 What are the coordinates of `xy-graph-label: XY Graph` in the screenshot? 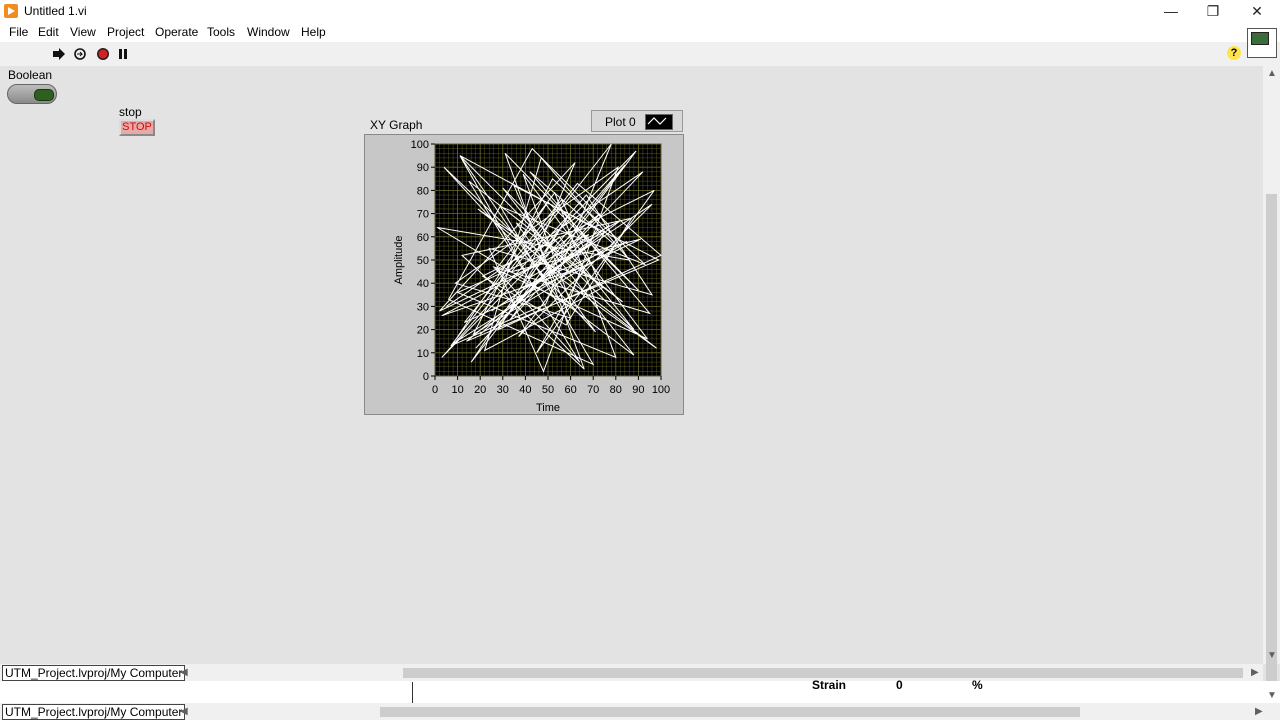 It's located at (396, 125).